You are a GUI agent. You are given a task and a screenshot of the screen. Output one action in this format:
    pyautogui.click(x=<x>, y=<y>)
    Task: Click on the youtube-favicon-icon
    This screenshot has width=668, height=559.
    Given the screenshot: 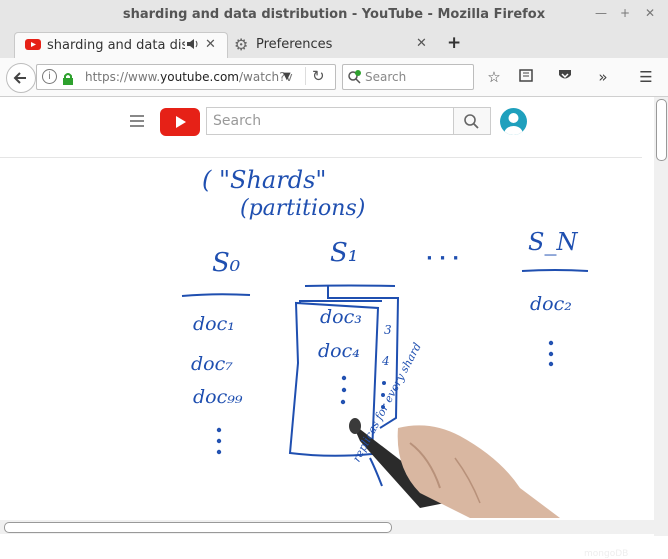 What is the action you would take?
    pyautogui.click(x=33, y=44)
    